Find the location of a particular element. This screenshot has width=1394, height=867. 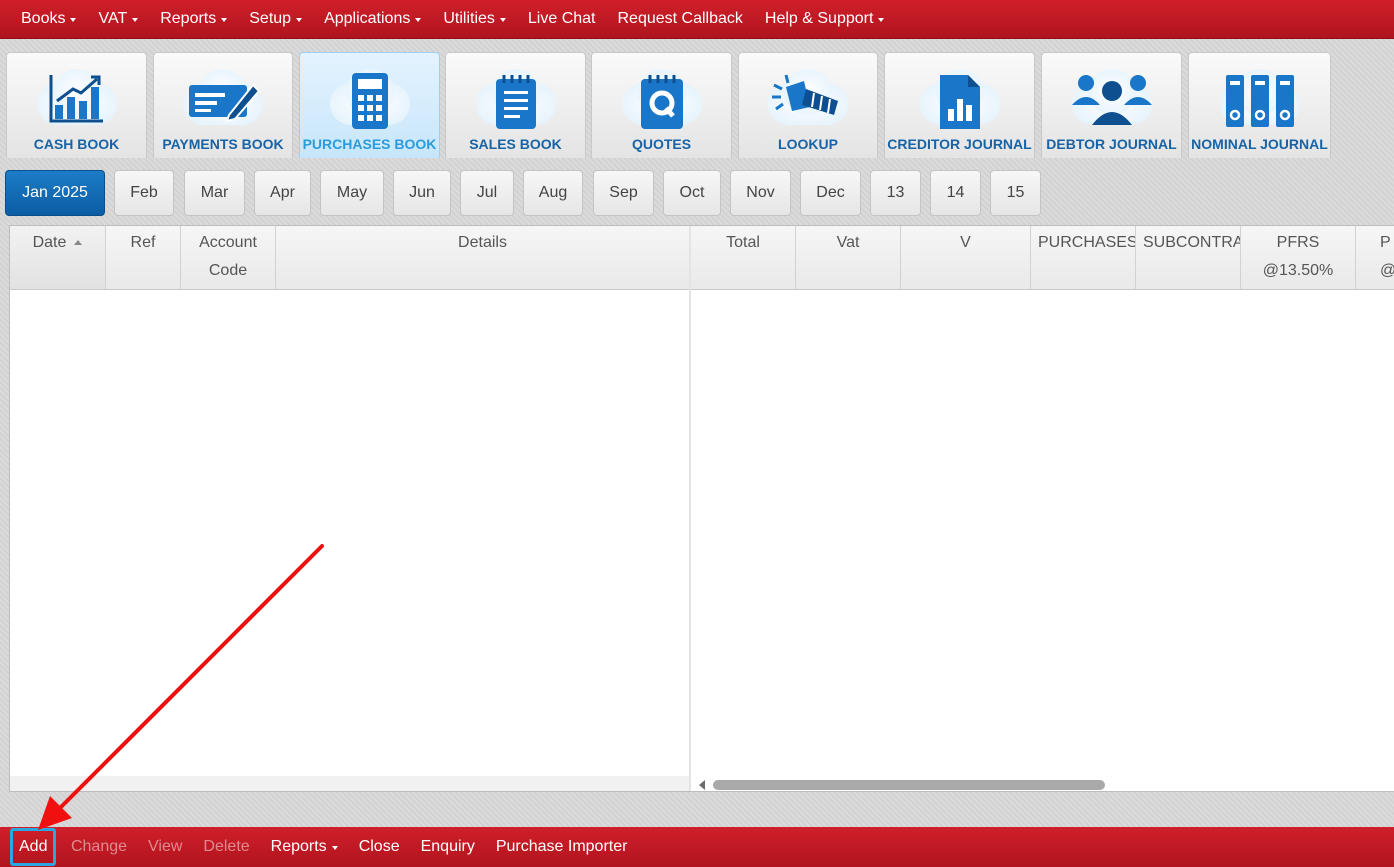

period-tab-aug: Aug is located at coordinates (553, 193).